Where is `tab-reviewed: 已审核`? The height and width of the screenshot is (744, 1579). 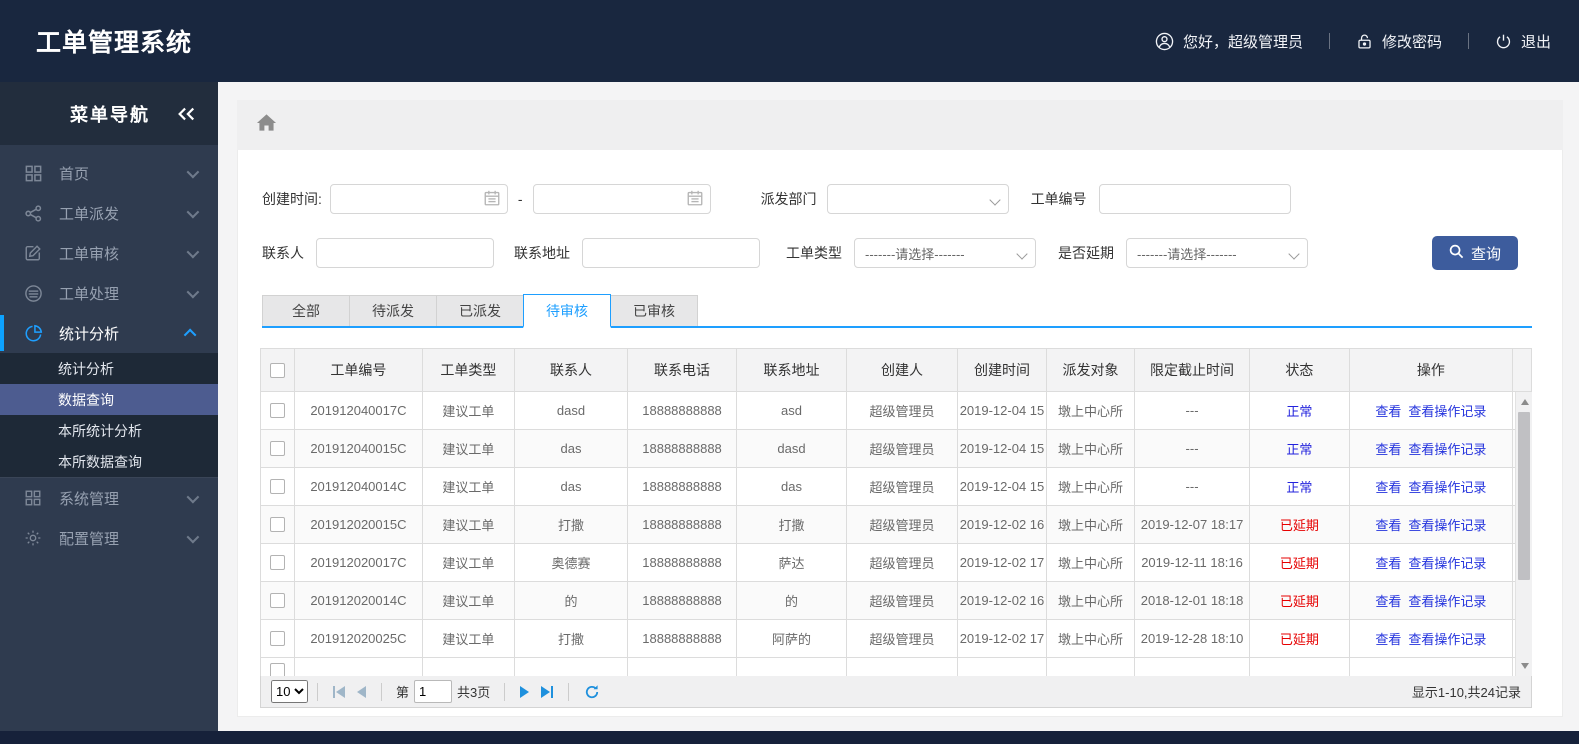
tab-reviewed: 已审核 is located at coordinates (654, 310).